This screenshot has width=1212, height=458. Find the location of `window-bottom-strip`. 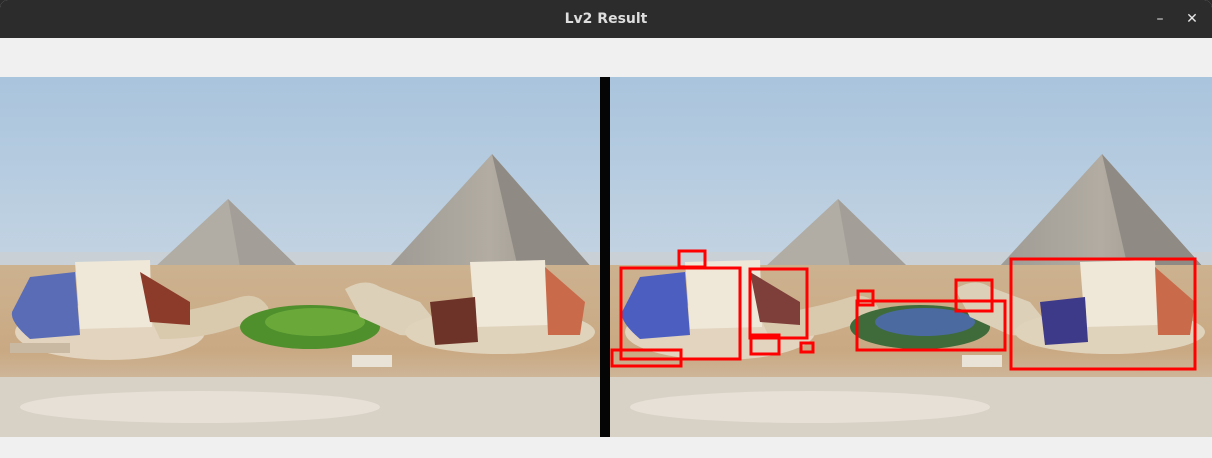

window-bottom-strip is located at coordinates (606, 447).